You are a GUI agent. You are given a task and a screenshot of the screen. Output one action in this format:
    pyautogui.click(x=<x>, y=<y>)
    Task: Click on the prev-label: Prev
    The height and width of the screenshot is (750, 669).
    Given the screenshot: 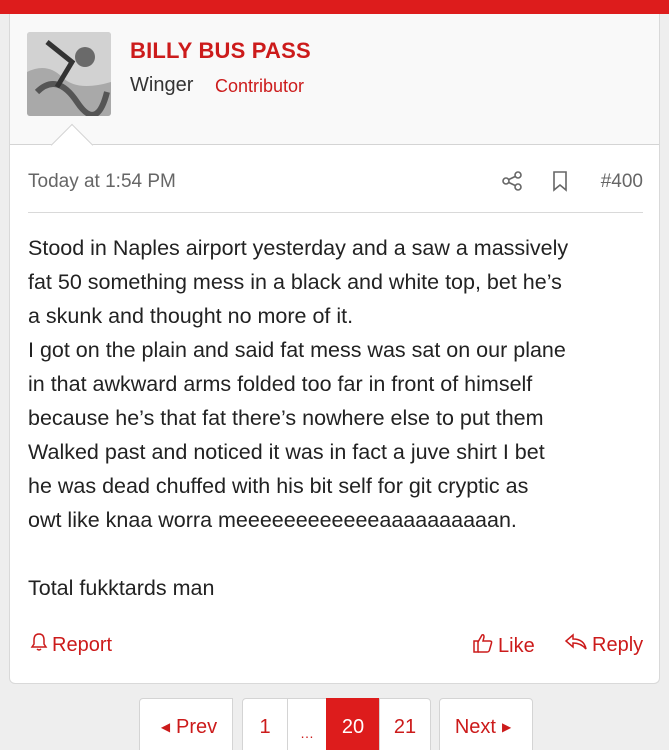 What is the action you would take?
    pyautogui.click(x=197, y=727)
    